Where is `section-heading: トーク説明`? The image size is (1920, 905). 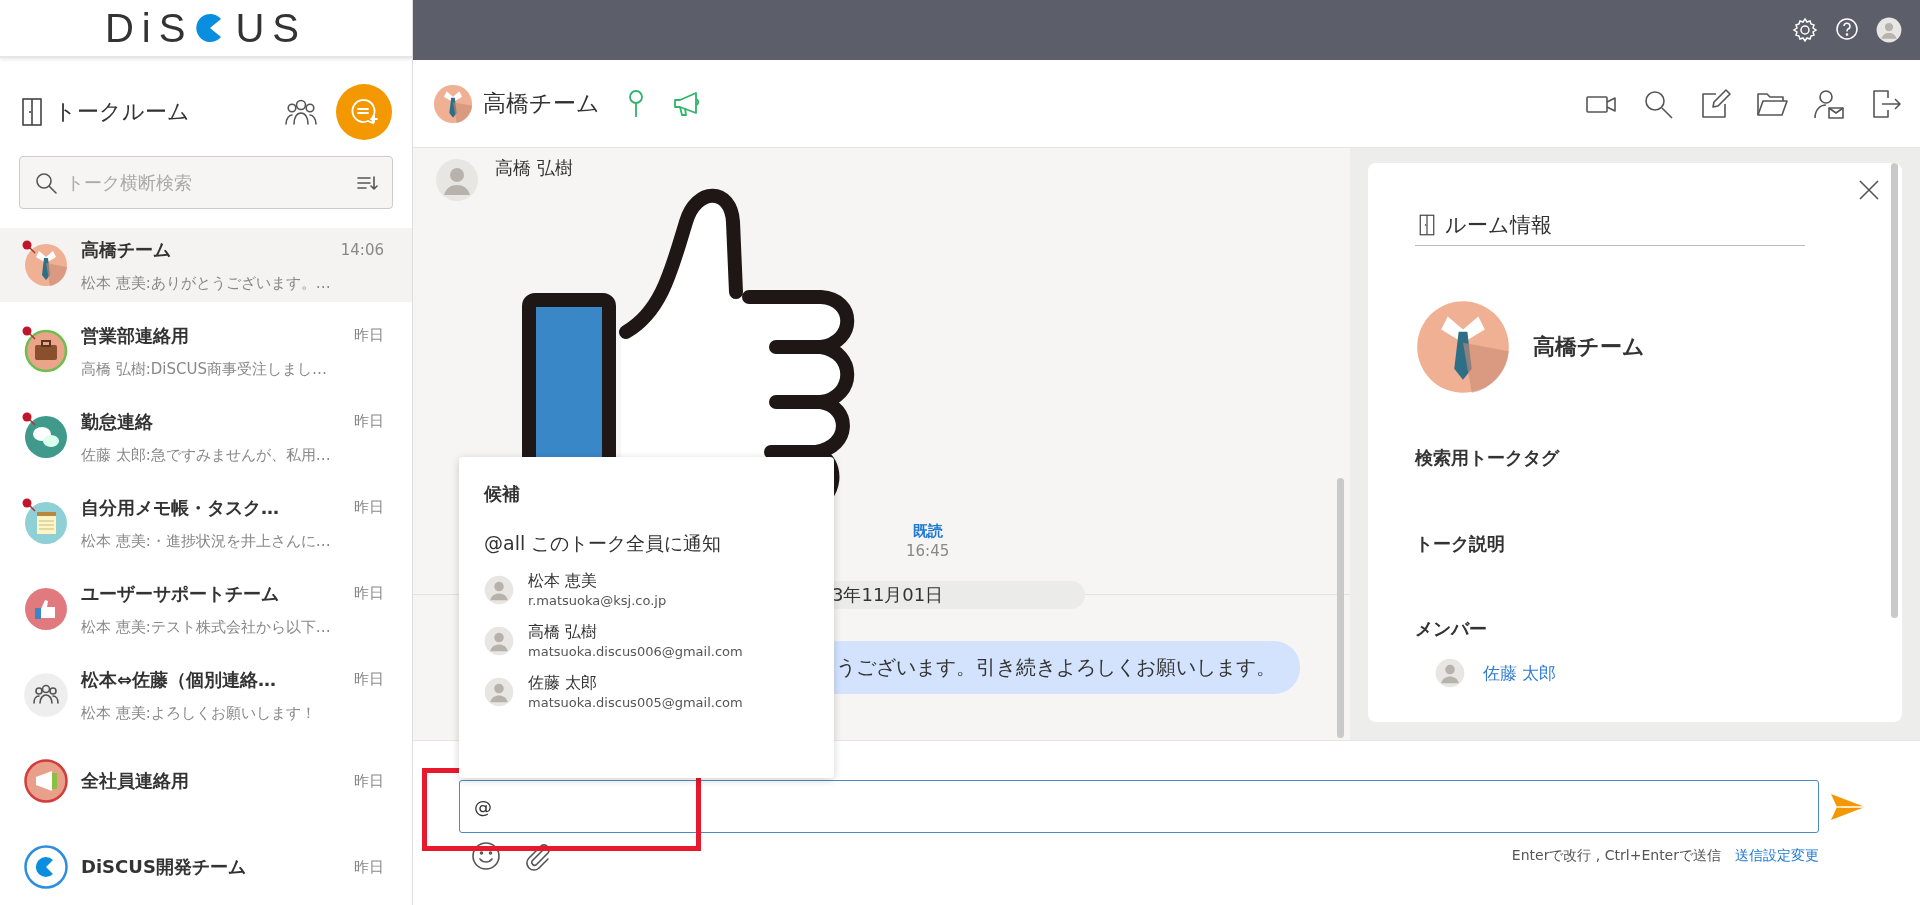 section-heading: トーク説明 is located at coordinates (1460, 544).